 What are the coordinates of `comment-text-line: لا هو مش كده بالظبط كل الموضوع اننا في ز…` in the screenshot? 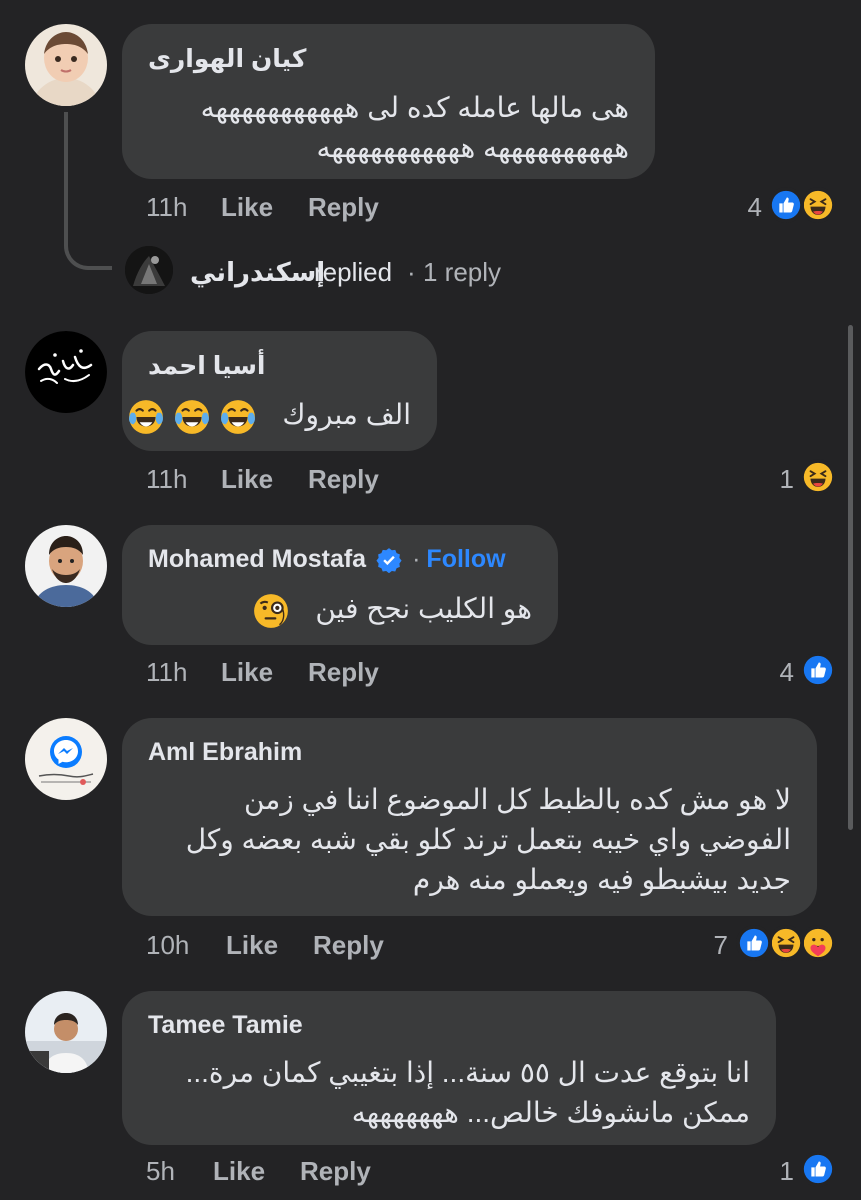 It's located at (517, 799).